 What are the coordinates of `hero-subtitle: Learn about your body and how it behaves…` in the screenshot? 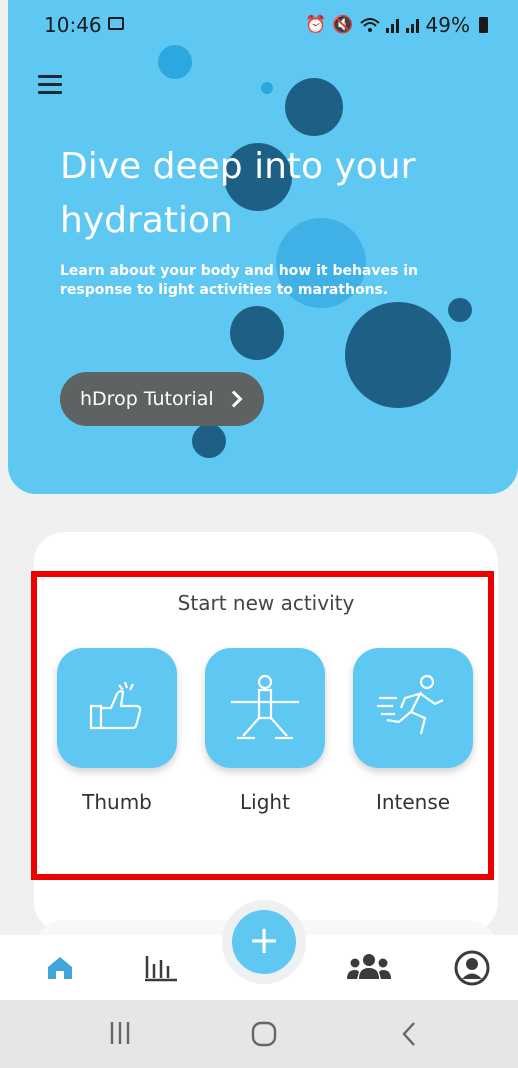 It's located at (239, 280).